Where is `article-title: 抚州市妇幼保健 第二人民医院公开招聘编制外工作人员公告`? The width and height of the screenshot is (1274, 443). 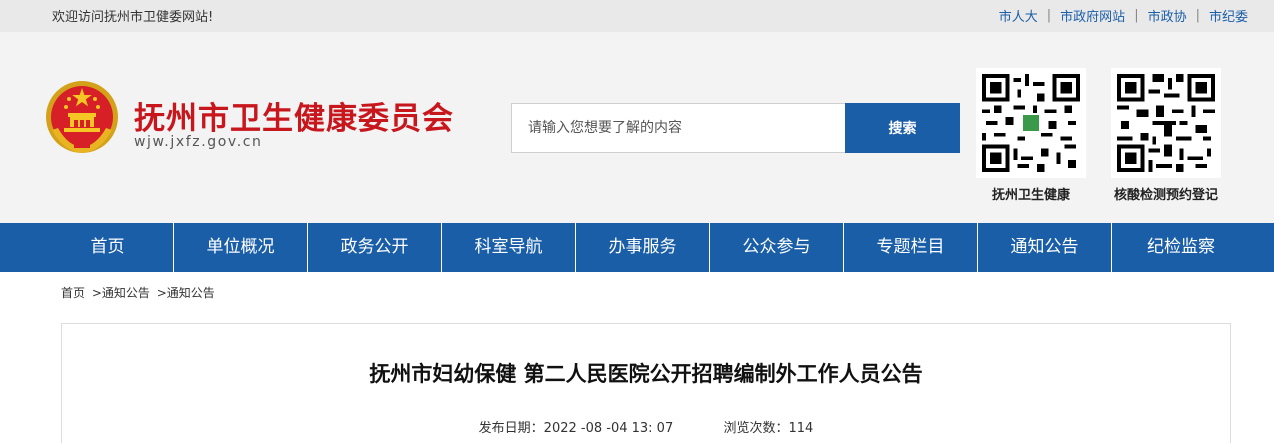 article-title: 抚州市妇幼保健 第二人民医院公开招聘编制外工作人员公告 is located at coordinates (646, 374).